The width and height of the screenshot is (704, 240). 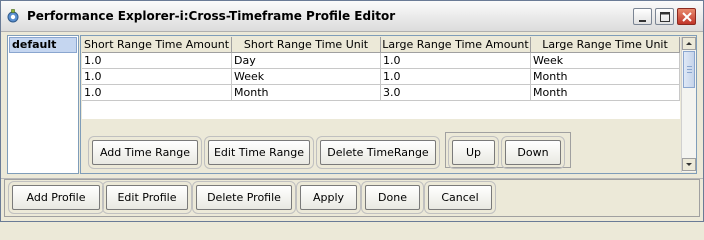 What do you see at coordinates (533, 152) in the screenshot?
I see `move-down-button: Down` at bounding box center [533, 152].